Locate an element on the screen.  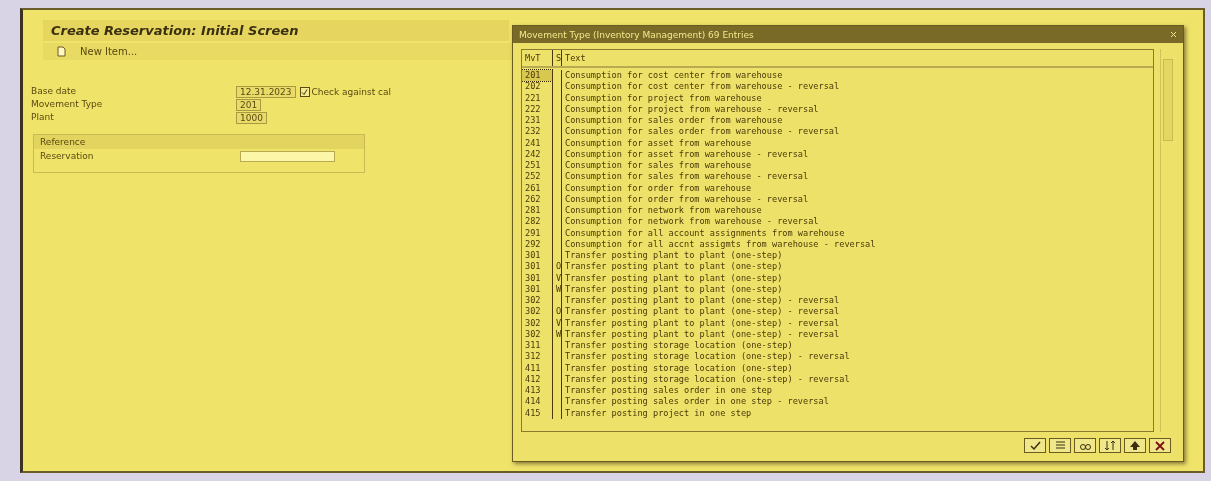
table-cell: Transfer posting sales order in one step is located at coordinates (857, 391).